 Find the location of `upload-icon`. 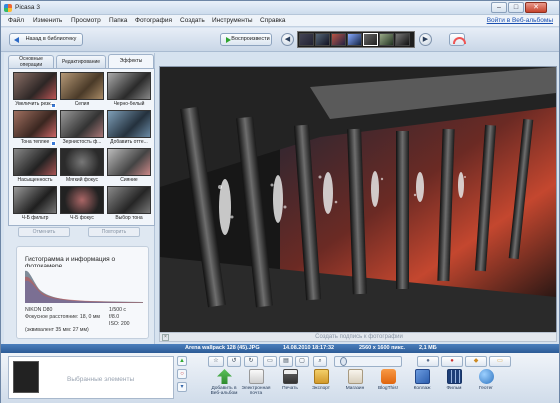

upload-icon is located at coordinates (224, 376).